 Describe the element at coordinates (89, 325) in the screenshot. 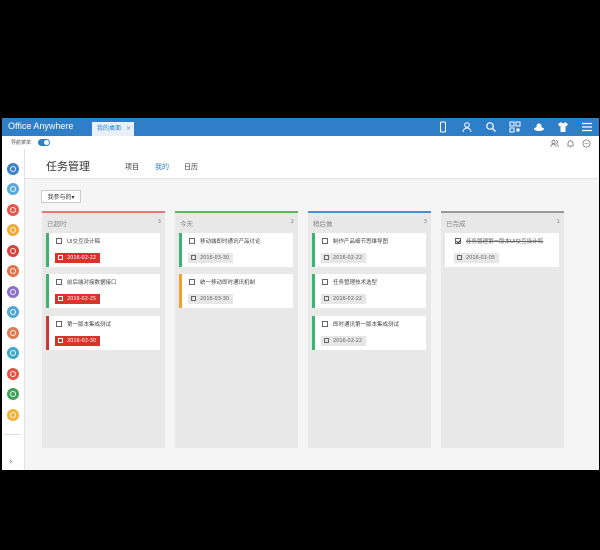

I see `task-title: 第一版本集成测试` at that location.